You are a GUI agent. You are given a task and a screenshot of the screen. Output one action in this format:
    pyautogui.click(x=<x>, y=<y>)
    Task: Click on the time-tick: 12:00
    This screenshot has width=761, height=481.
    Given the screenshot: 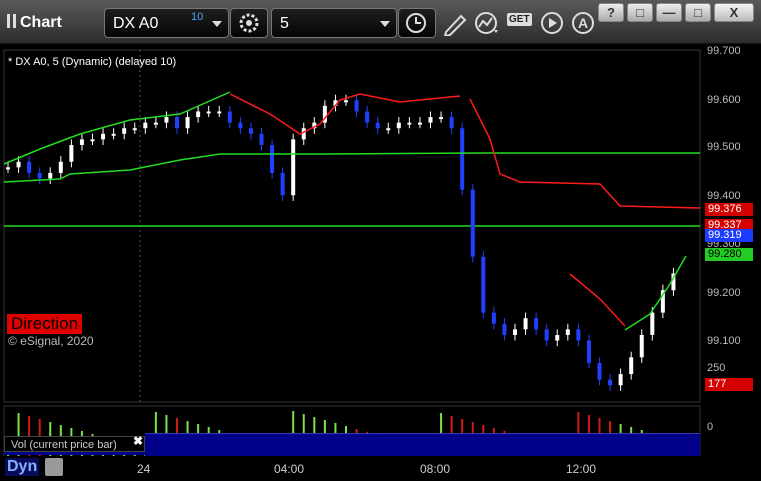 What is the action you would take?
    pyautogui.click(x=581, y=469)
    